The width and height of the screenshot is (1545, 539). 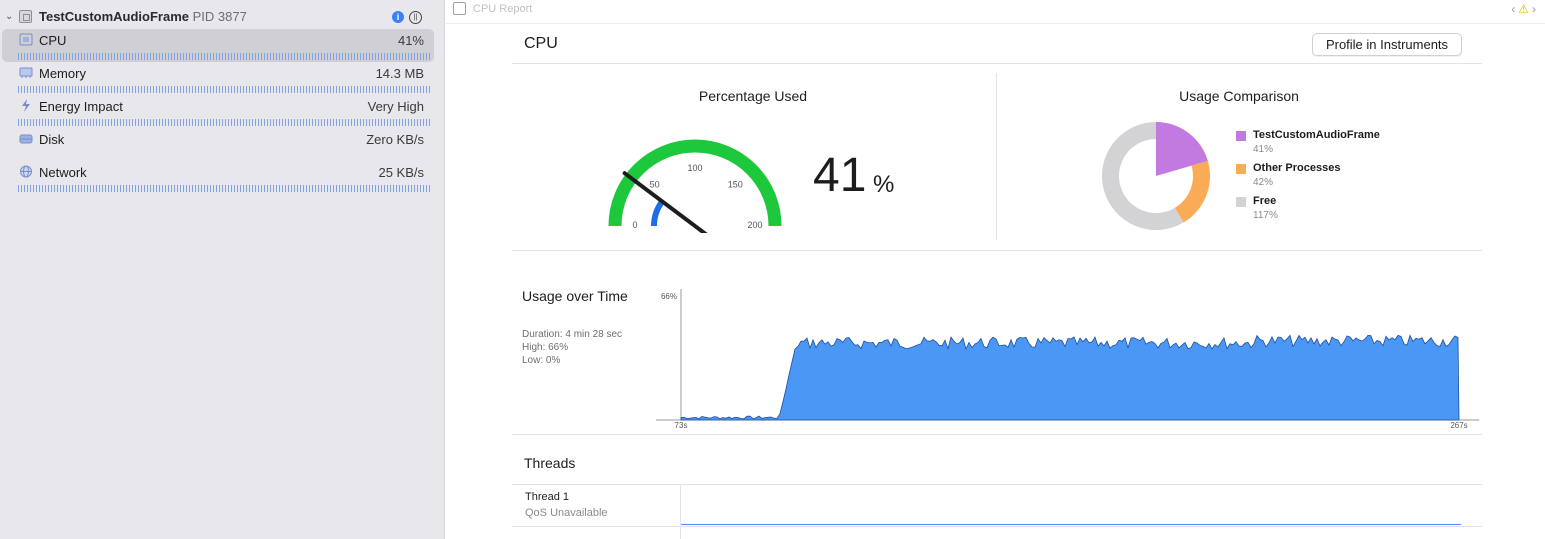 What do you see at coordinates (1192, 191) in the screenshot?
I see `donut-slice` at bounding box center [1192, 191].